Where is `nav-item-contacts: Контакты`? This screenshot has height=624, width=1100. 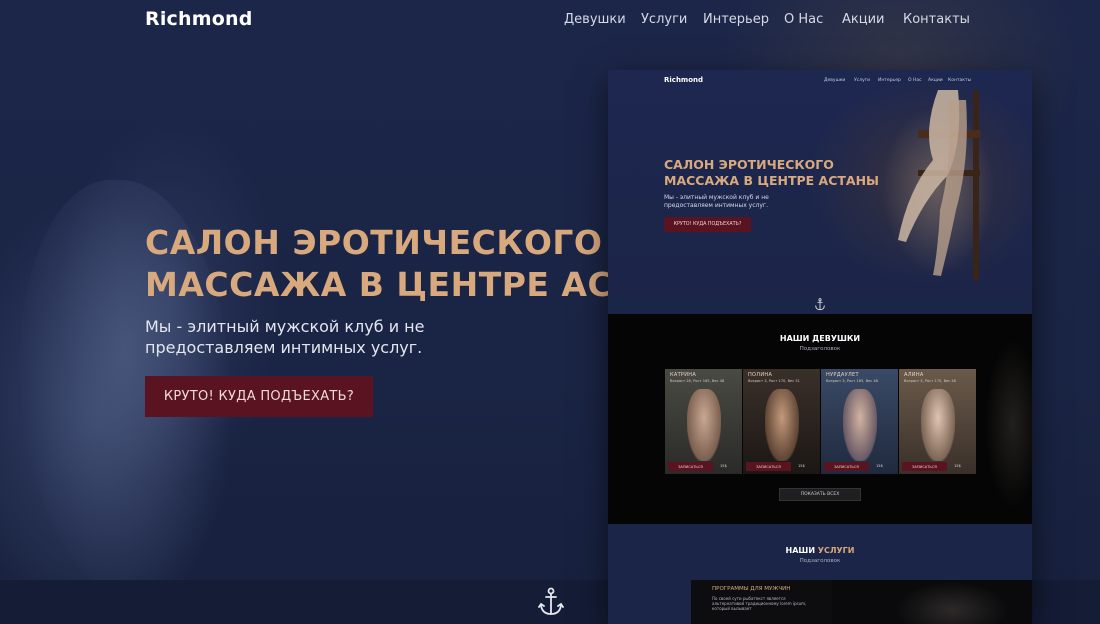
nav-item-contacts: Контакты is located at coordinates (936, 19).